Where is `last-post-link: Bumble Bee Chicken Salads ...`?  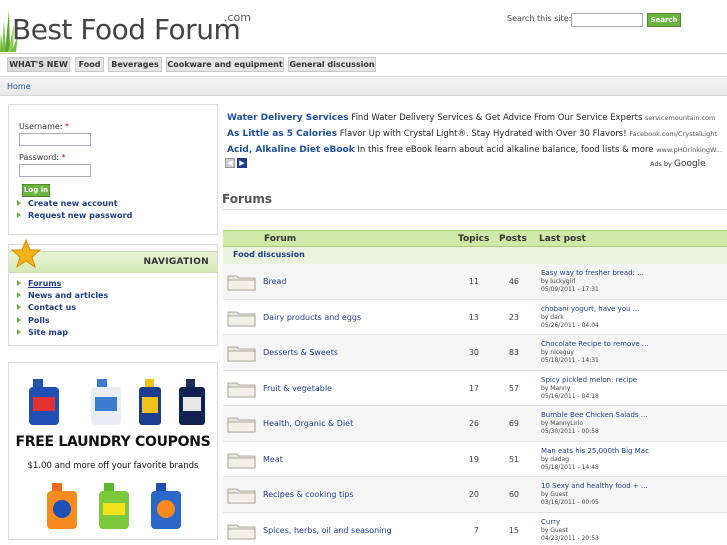 last-post-link: Bumble Bee Chicken Salads ... is located at coordinates (594, 415).